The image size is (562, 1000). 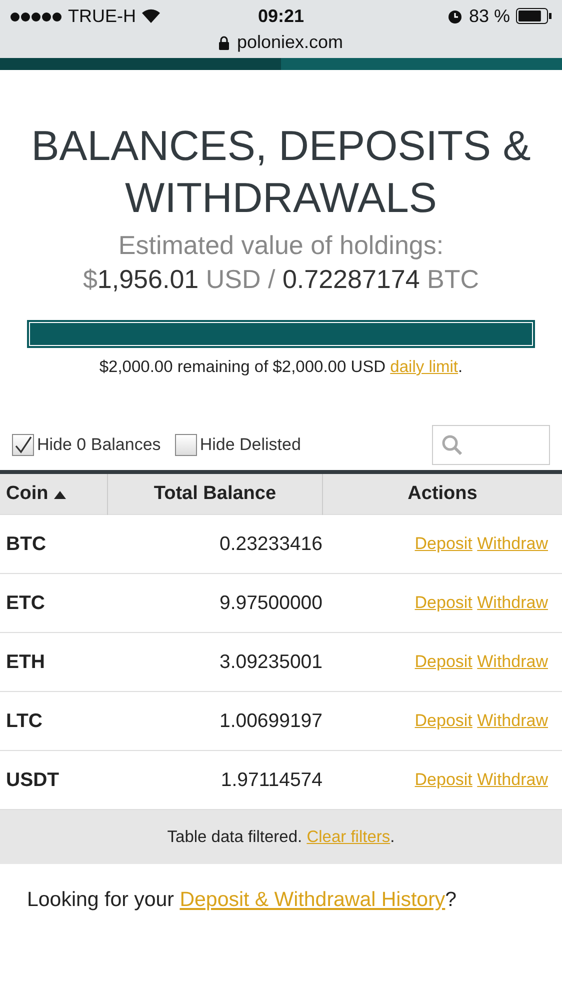 What do you see at coordinates (281, 172) in the screenshot?
I see `page-title: BALANCES, DEPOSITS & WITHDRAWALS` at bounding box center [281, 172].